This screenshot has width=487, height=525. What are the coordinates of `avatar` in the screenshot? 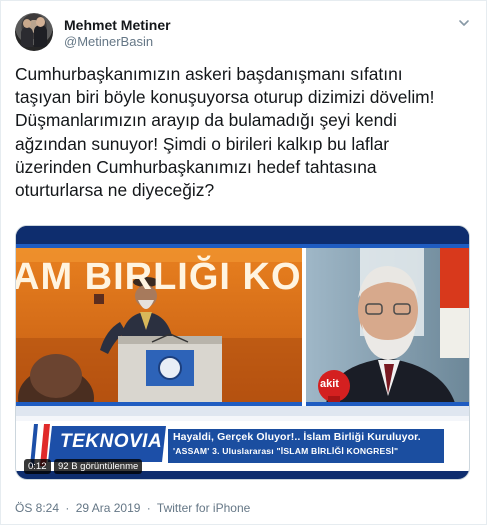 It's located at (34, 32).